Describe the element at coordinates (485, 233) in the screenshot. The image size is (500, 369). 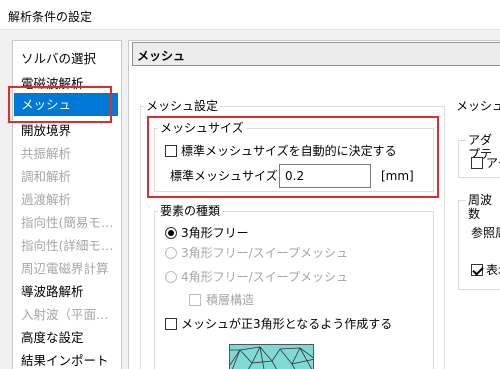
I see `reference-label: 参照周` at that location.